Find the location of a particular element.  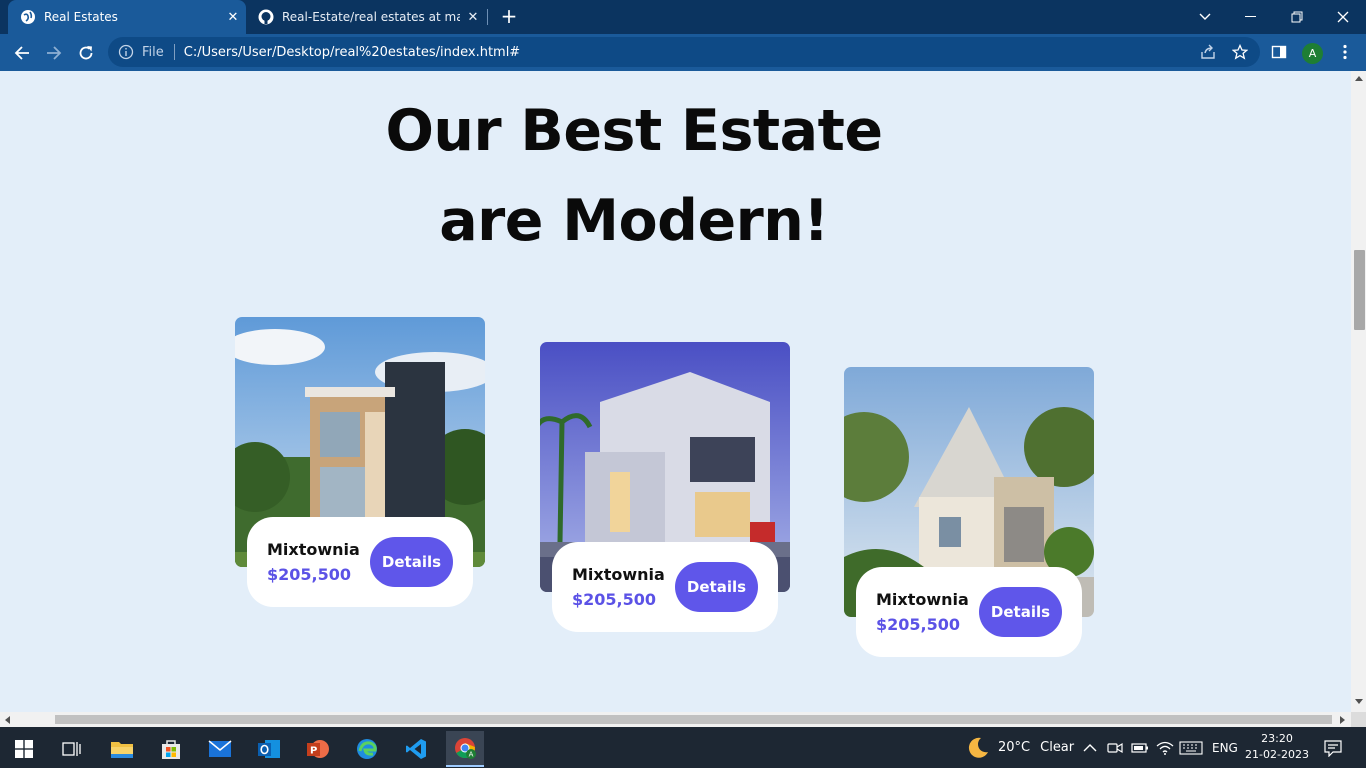

keyboard-icon is located at coordinates (1191, 747).